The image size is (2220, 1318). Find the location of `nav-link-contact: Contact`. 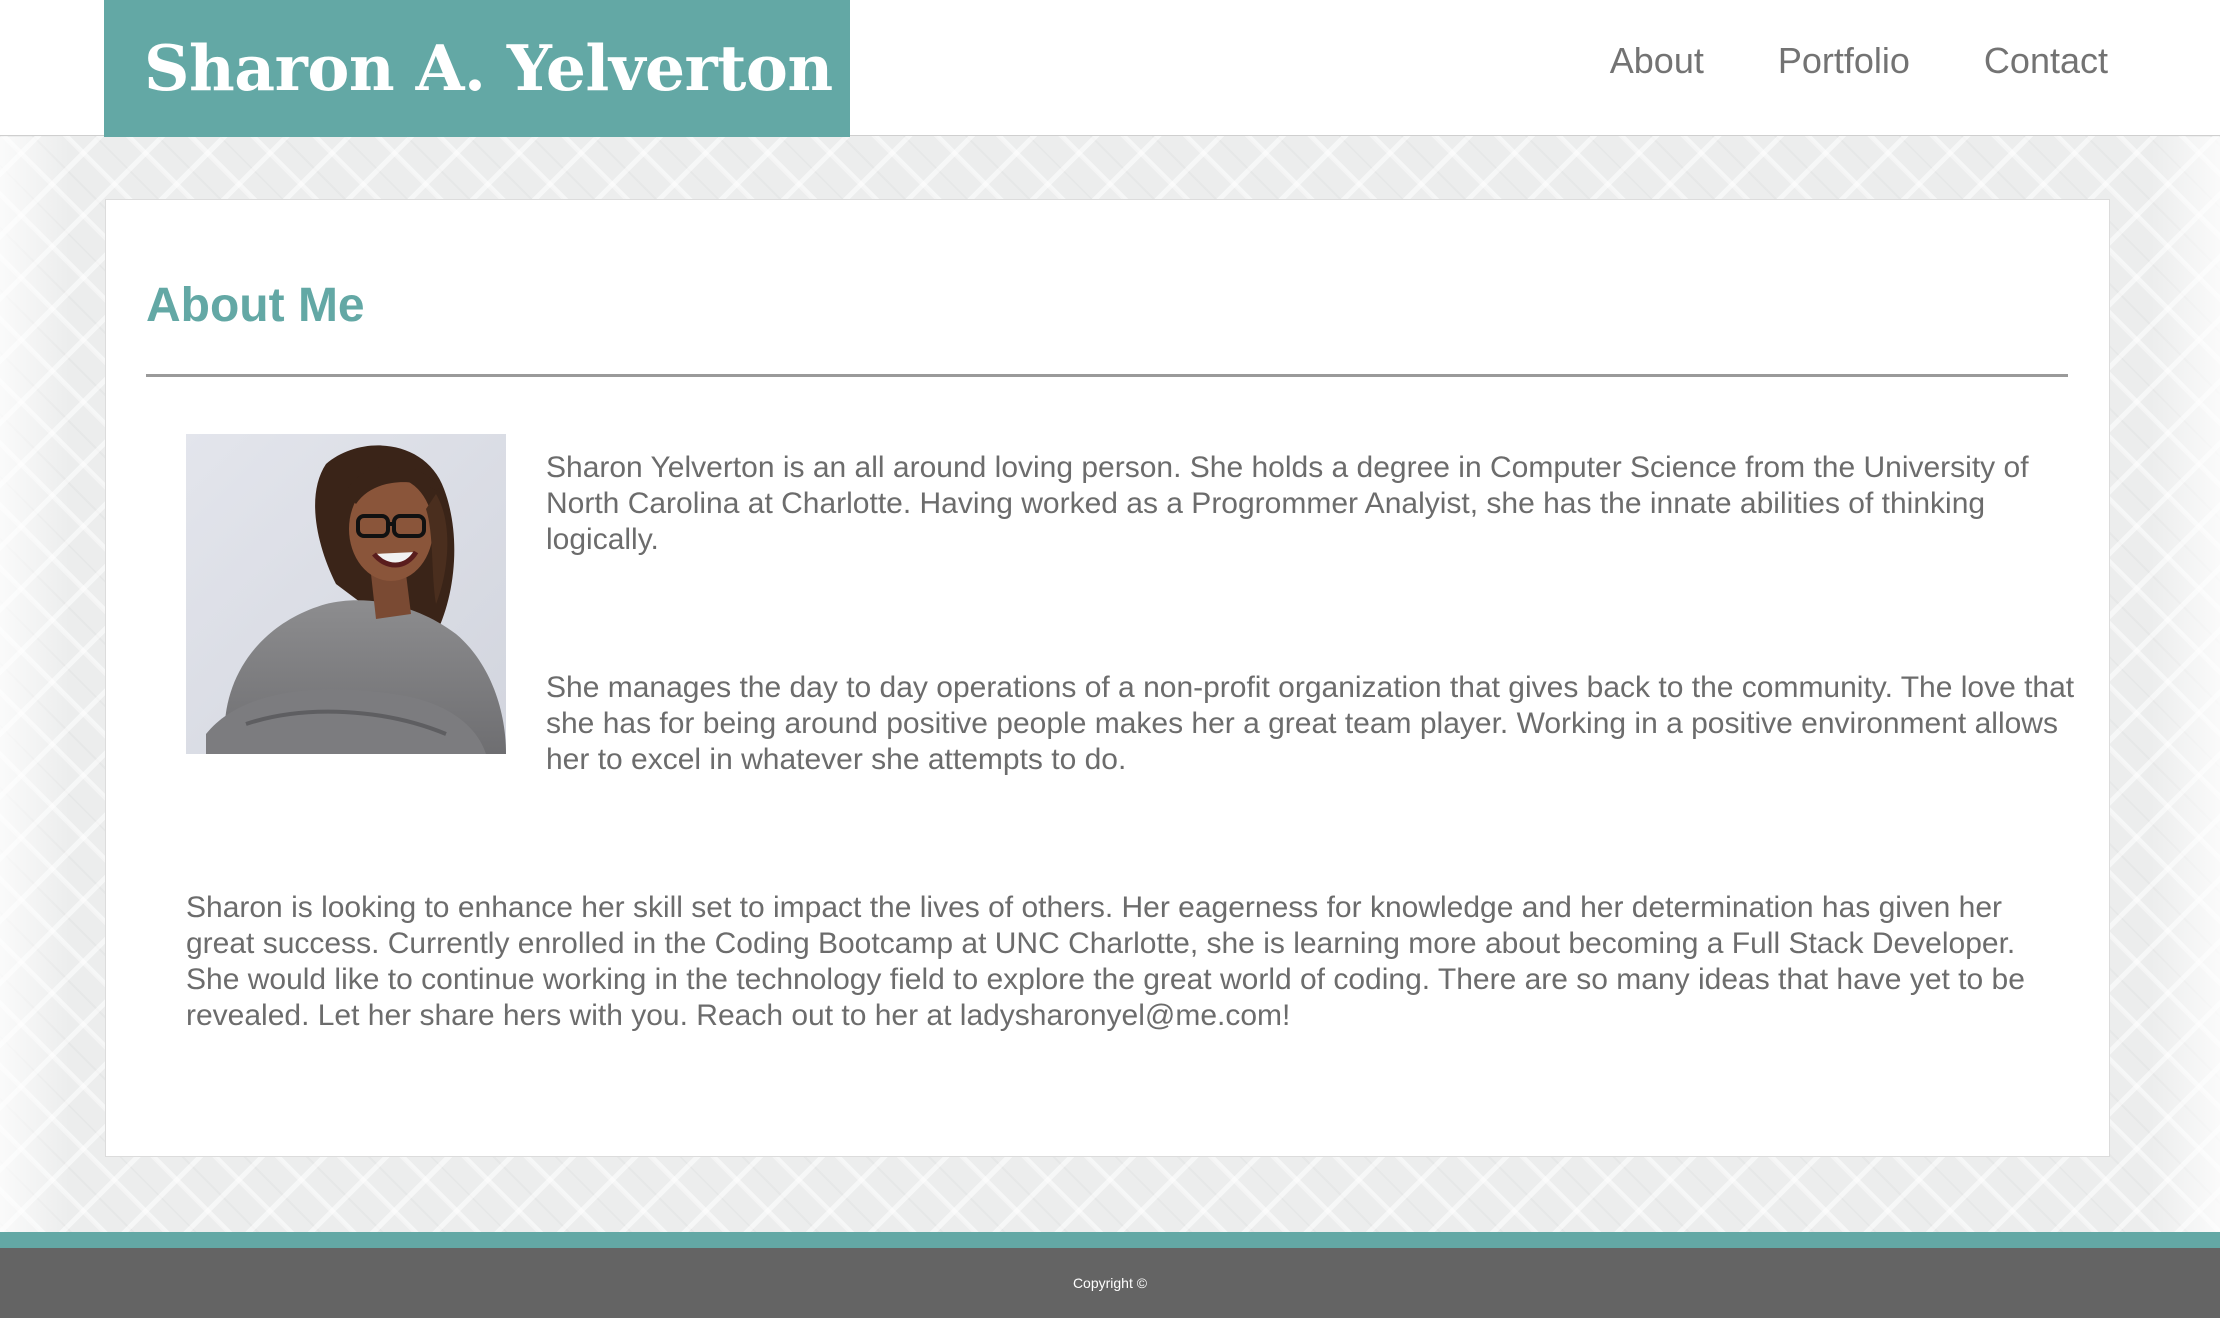

nav-link-contact: Contact is located at coordinates (2046, 61).